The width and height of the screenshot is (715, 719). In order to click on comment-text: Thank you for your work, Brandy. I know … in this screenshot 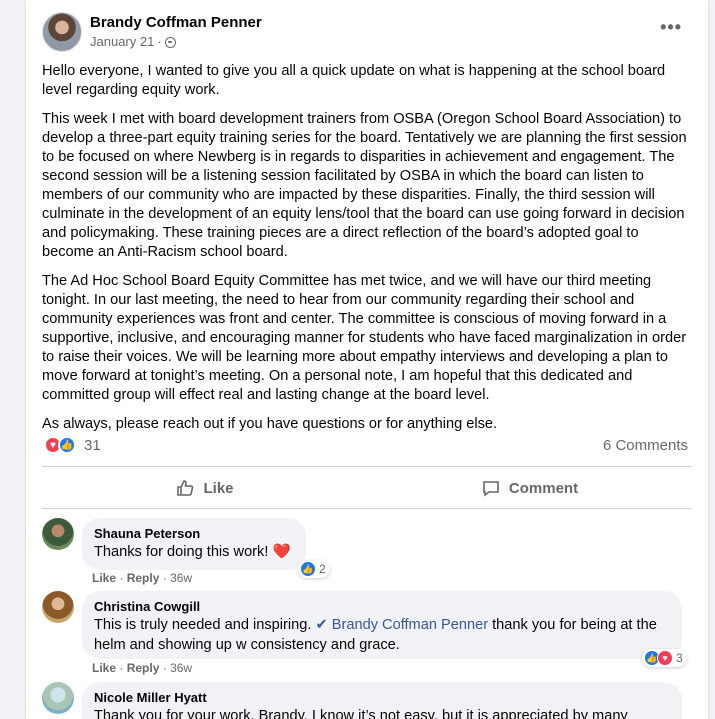, I will do `click(361, 713)`.